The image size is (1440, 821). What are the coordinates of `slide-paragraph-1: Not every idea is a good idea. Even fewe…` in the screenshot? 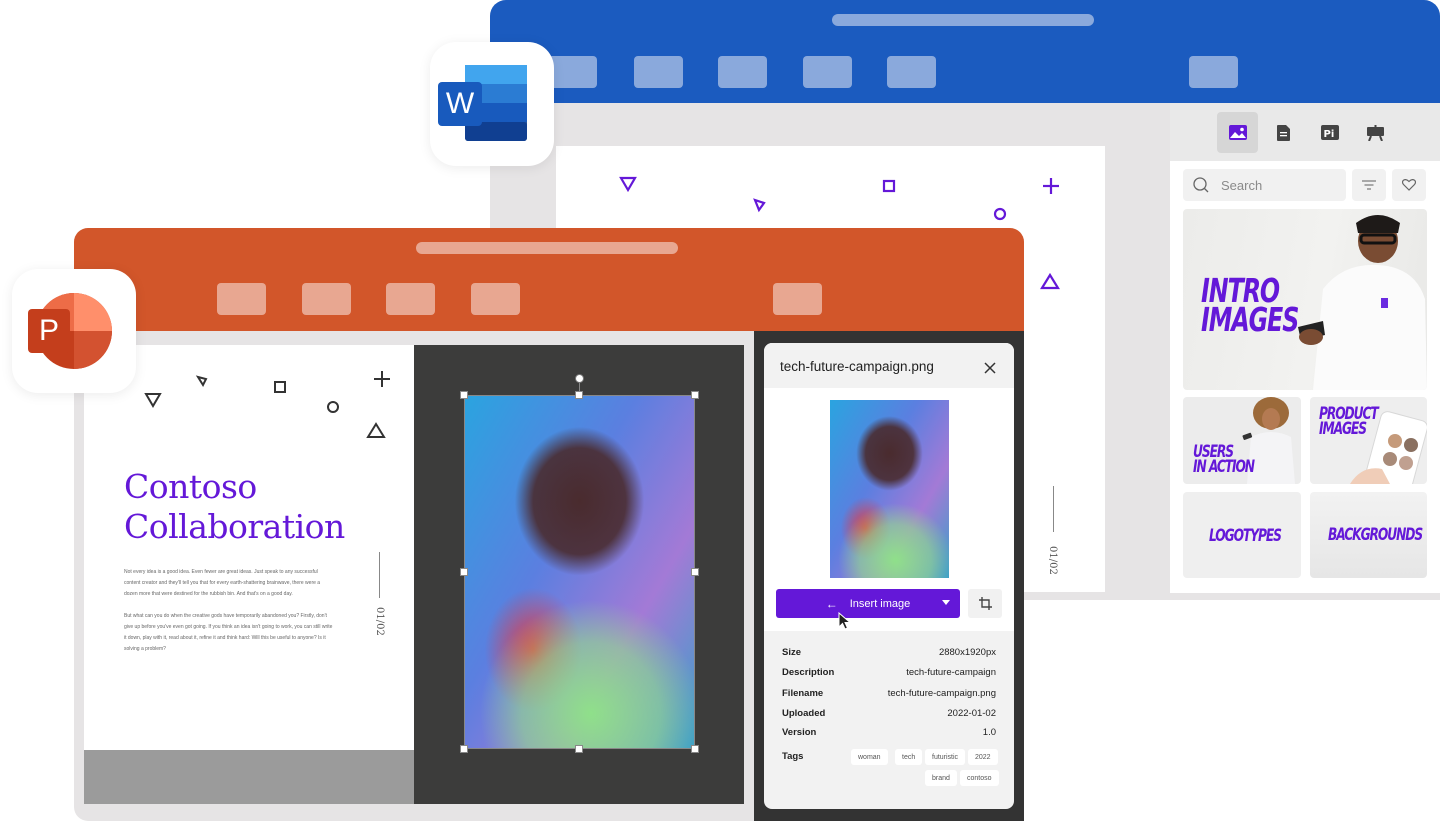 It's located at (229, 583).